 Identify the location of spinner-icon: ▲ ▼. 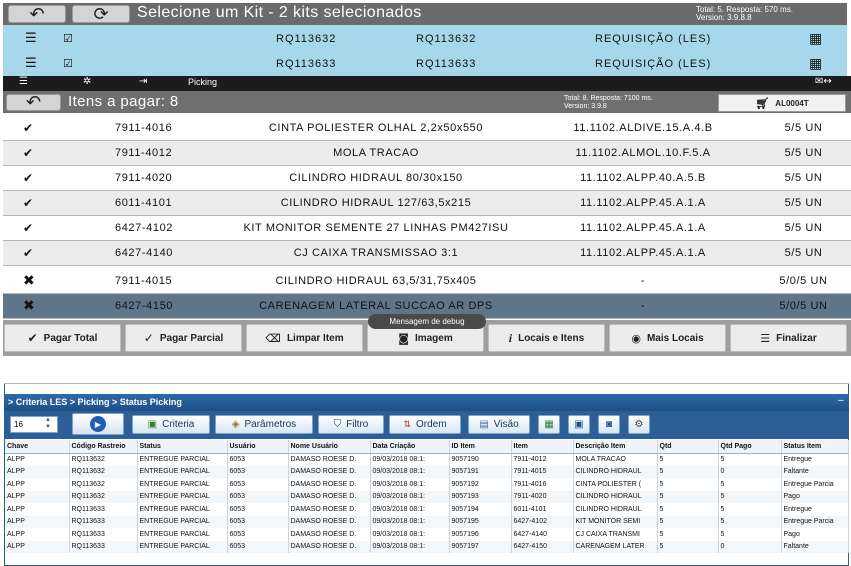
(48, 424).